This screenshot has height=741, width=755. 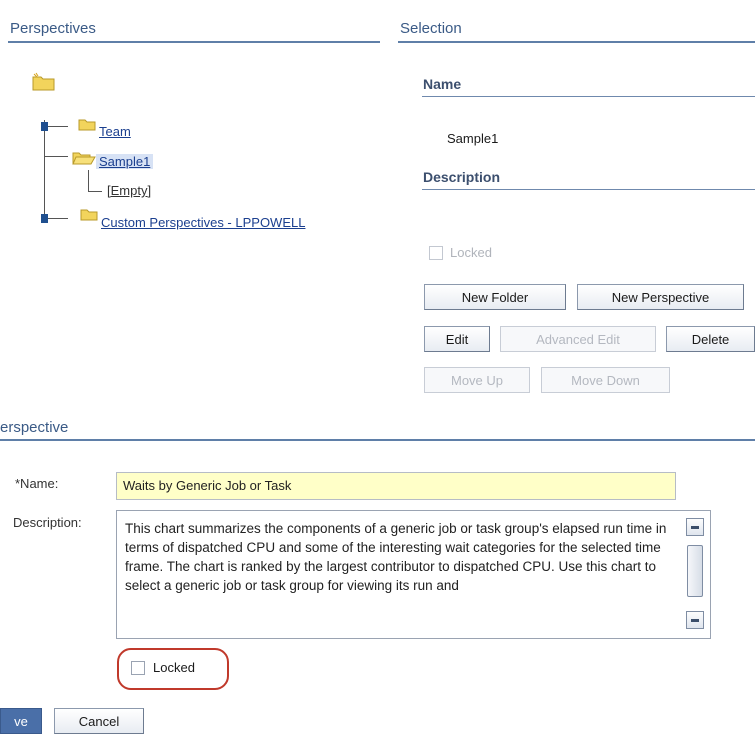 I want to click on new-perspective-button: New Perspective, so click(x=660, y=297).